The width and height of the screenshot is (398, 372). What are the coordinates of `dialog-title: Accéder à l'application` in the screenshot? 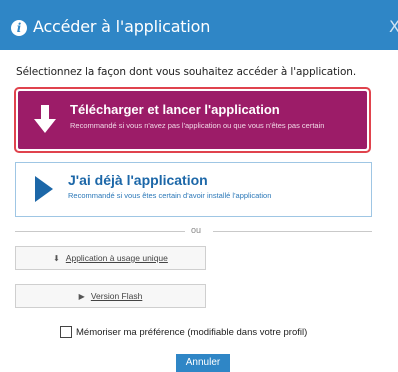 It's located at (122, 26).